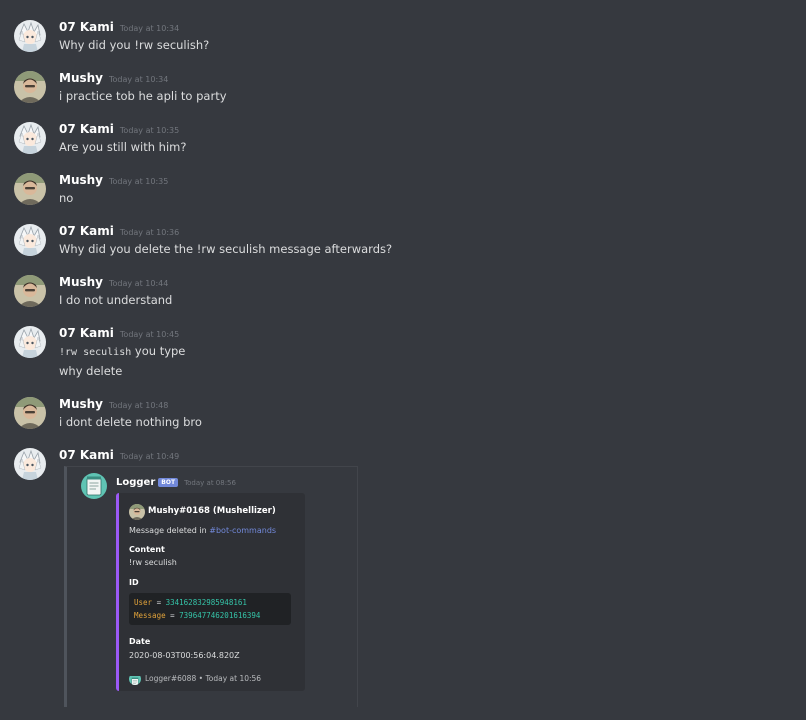  I want to click on timestamp: Today at 10:36, so click(149, 232).